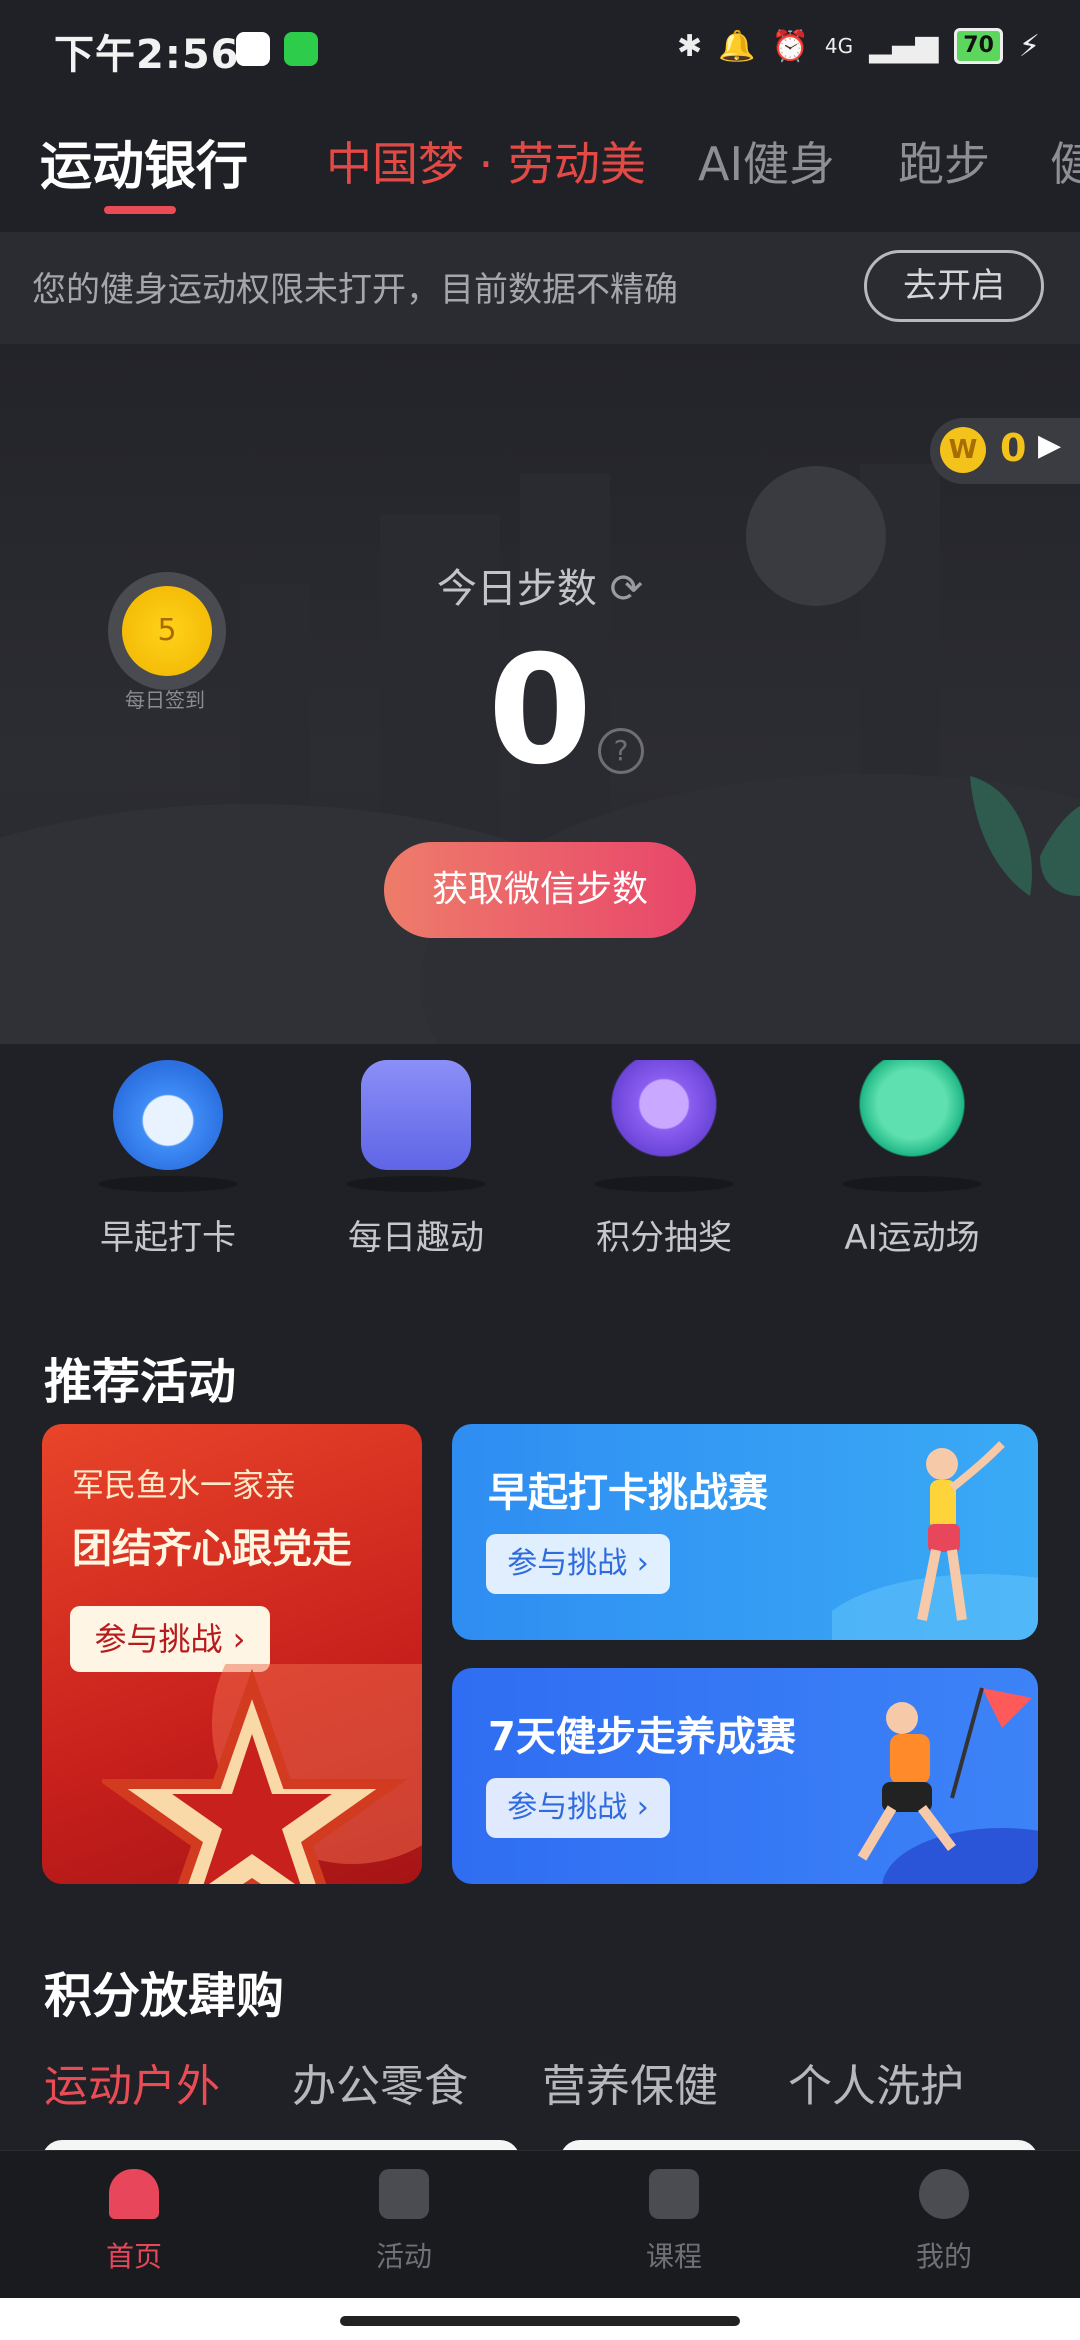  Describe the element at coordinates (416, 1115) in the screenshot. I see `clipboard-icon` at that location.